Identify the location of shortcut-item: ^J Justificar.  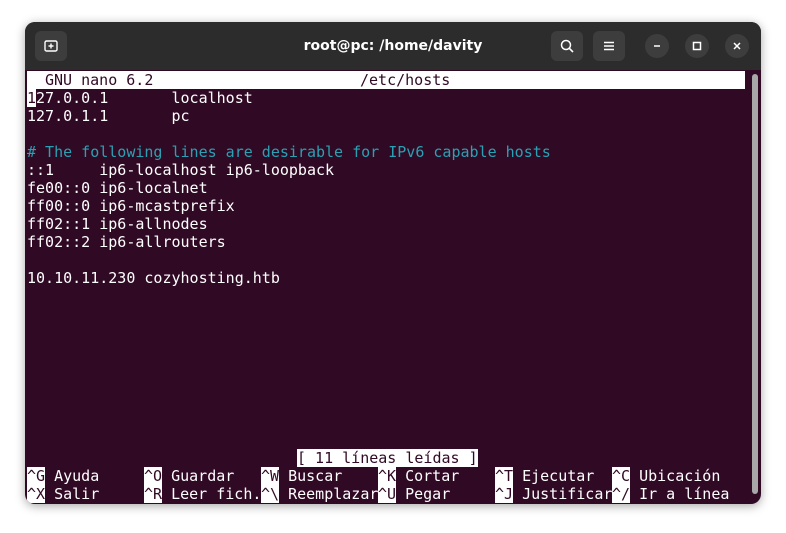
(553, 494).